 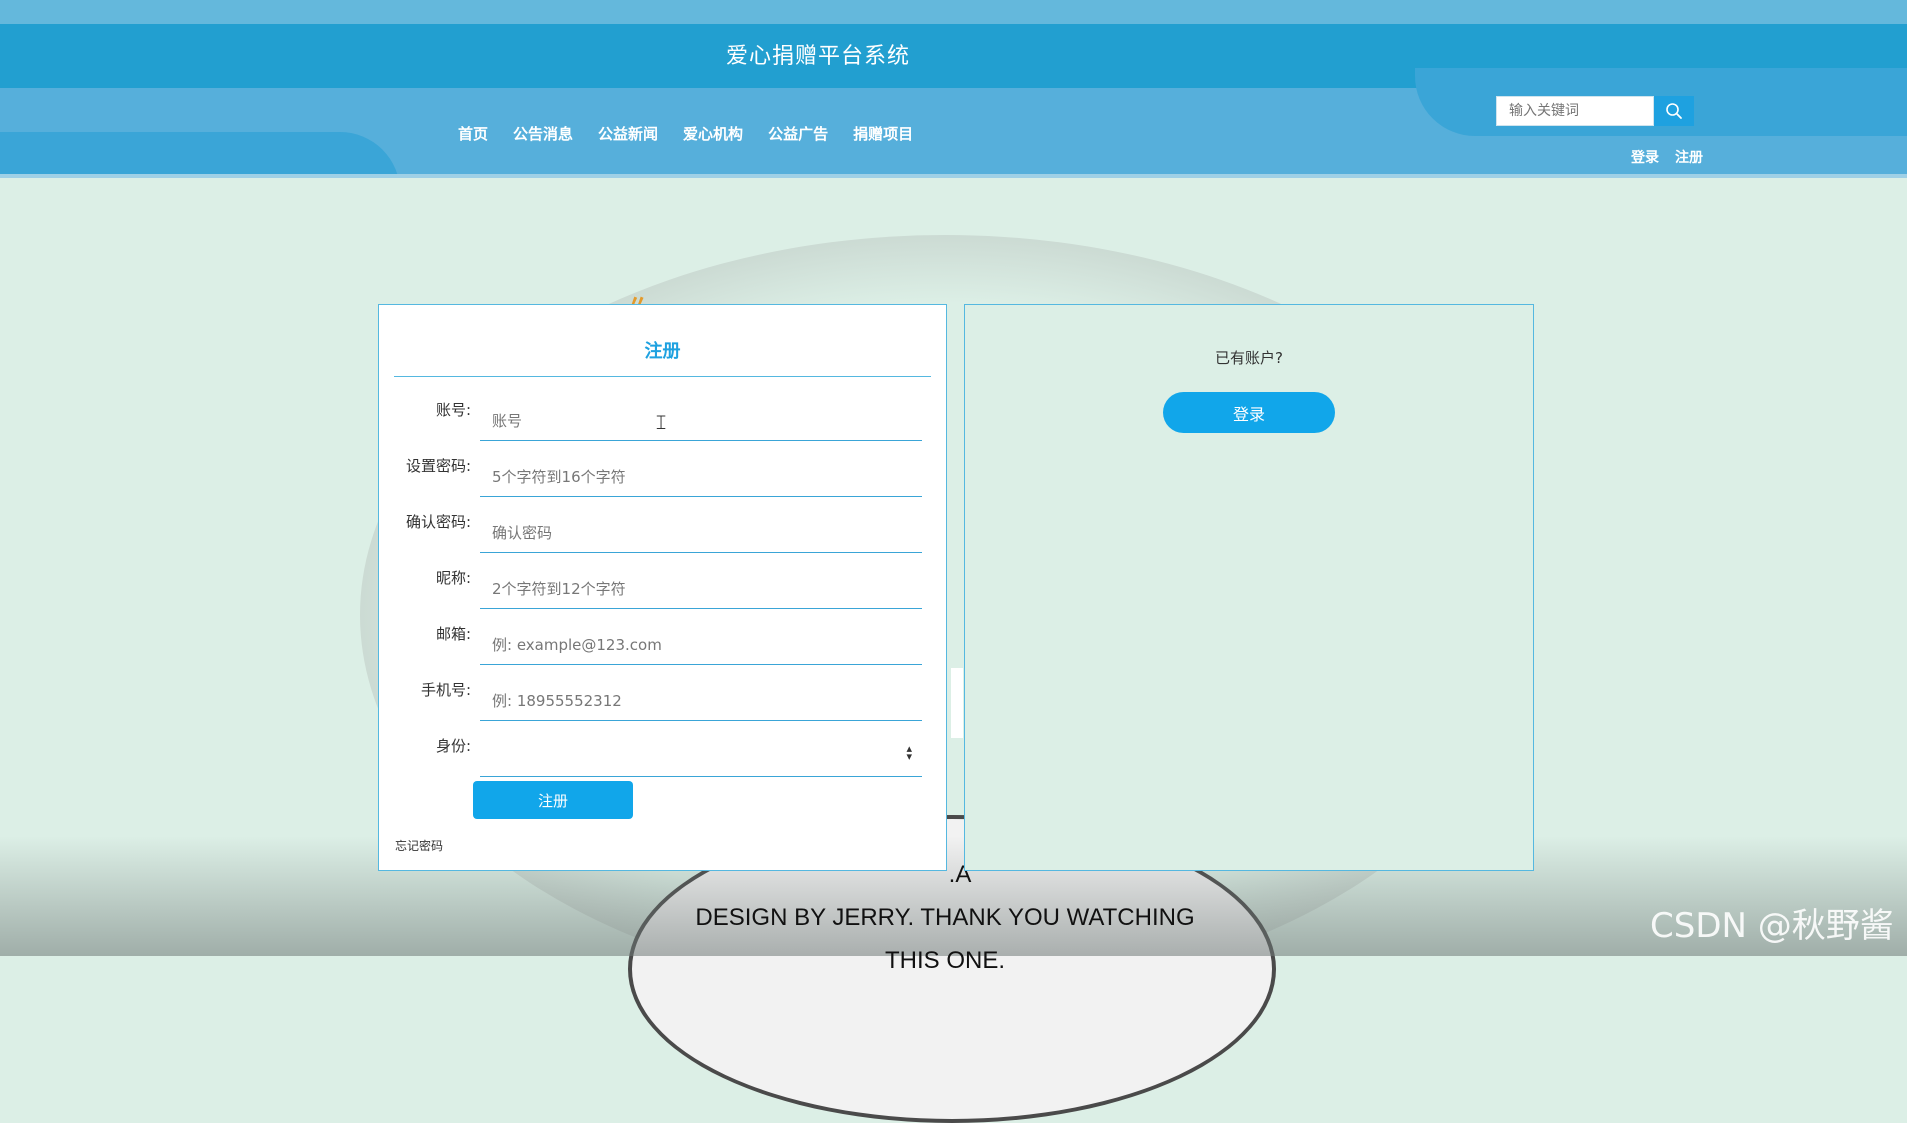 What do you see at coordinates (1689, 157) in the screenshot?
I see `header-register-link: 注册` at bounding box center [1689, 157].